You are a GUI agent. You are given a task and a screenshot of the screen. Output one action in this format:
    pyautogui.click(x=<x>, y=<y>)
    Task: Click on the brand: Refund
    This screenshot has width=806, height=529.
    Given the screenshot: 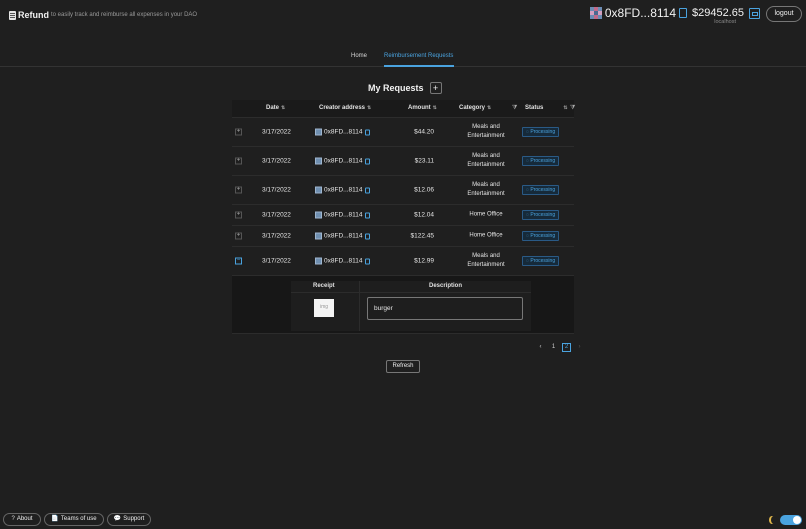 What is the action you would take?
    pyautogui.click(x=29, y=15)
    